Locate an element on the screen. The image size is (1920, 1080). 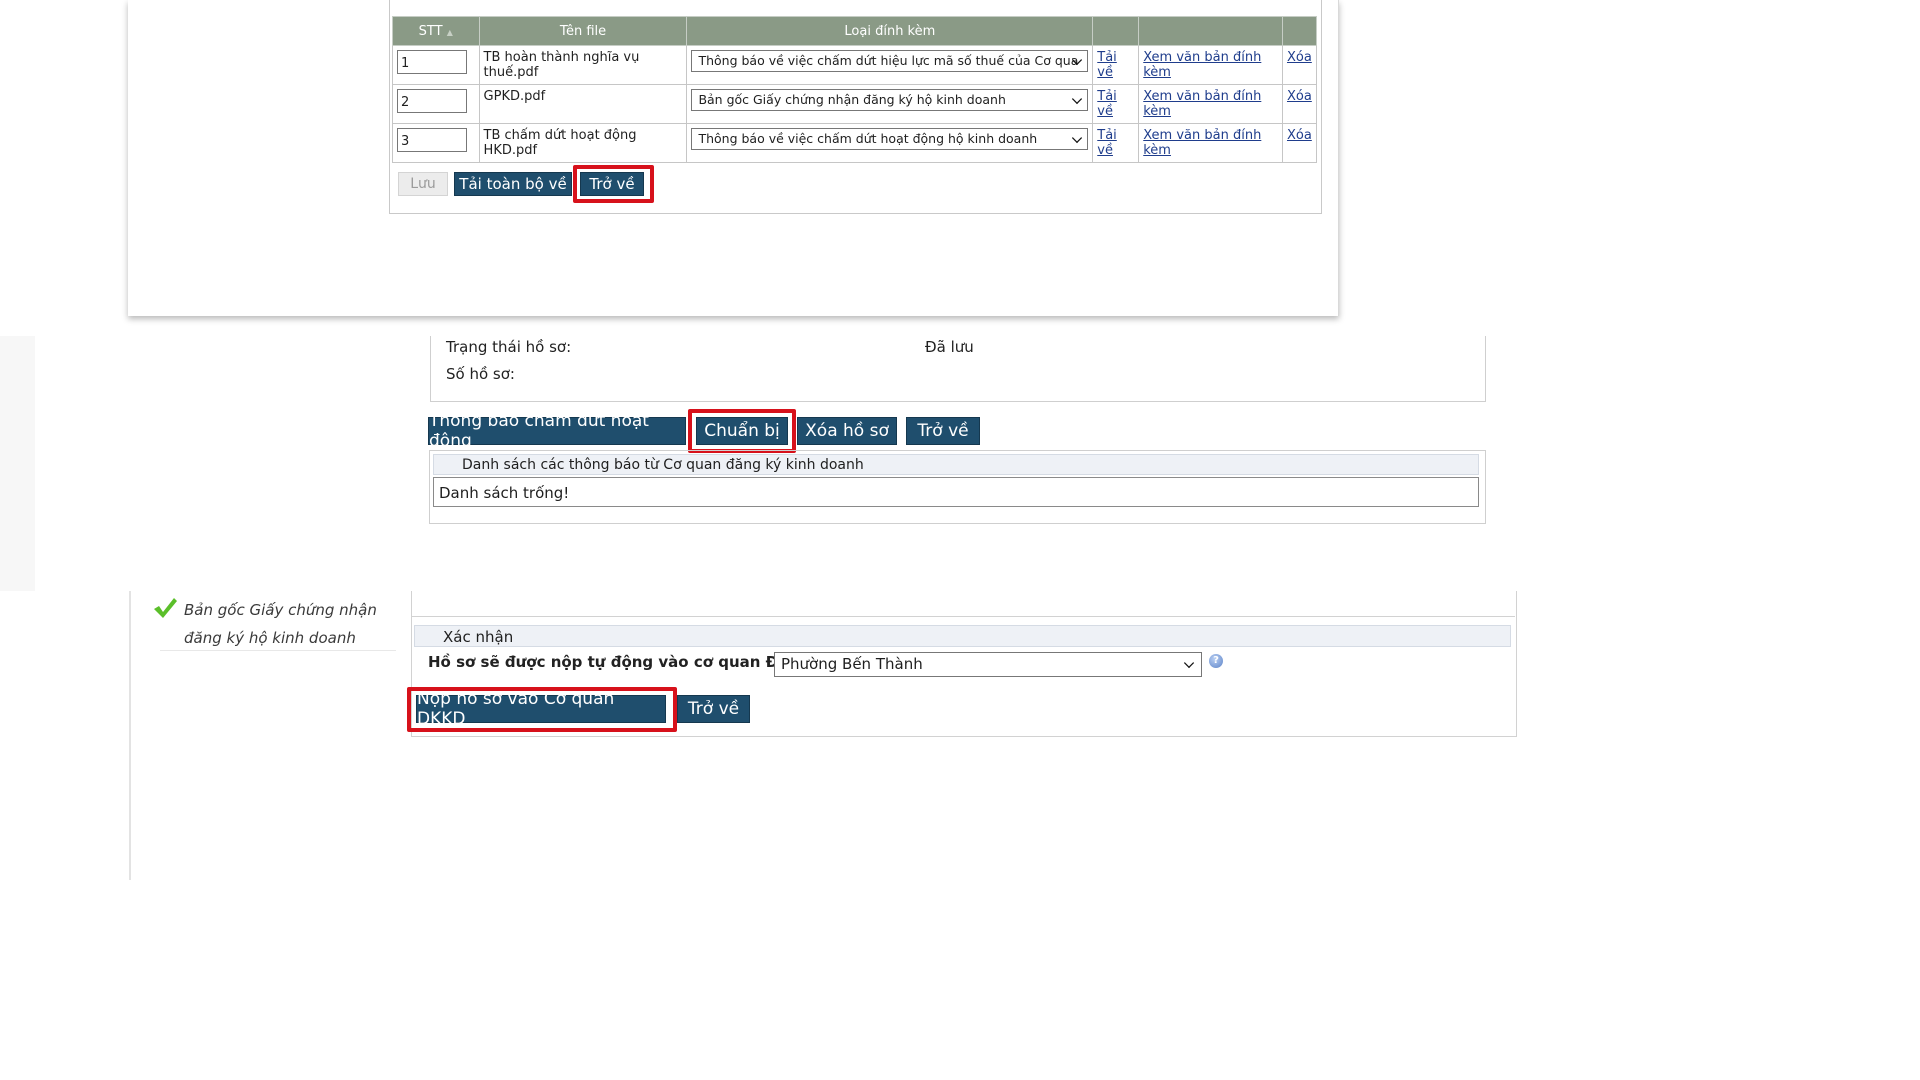
filename-cell: TB chấm dứt hoạt động HKD.pdf is located at coordinates (583, 143).